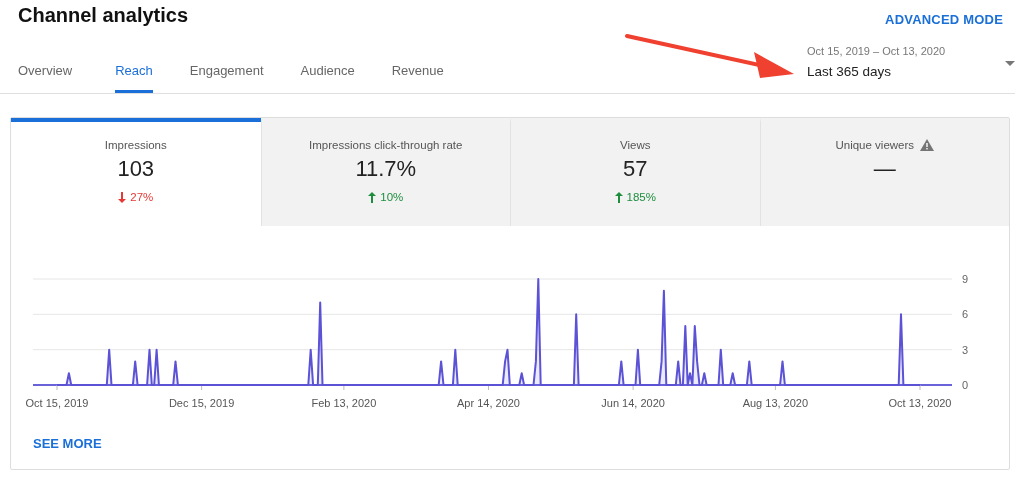  What do you see at coordinates (135, 145) in the screenshot?
I see `metric-label: Impressions` at bounding box center [135, 145].